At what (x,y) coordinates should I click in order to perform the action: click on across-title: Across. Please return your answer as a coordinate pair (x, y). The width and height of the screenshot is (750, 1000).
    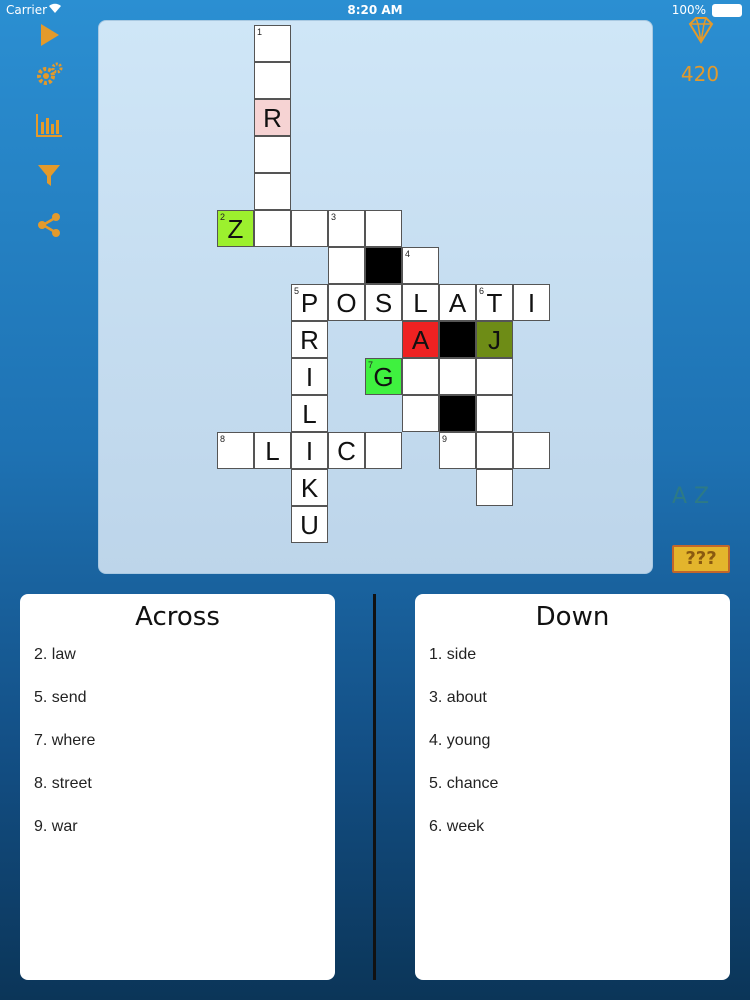
    Looking at the image, I should click on (177, 617).